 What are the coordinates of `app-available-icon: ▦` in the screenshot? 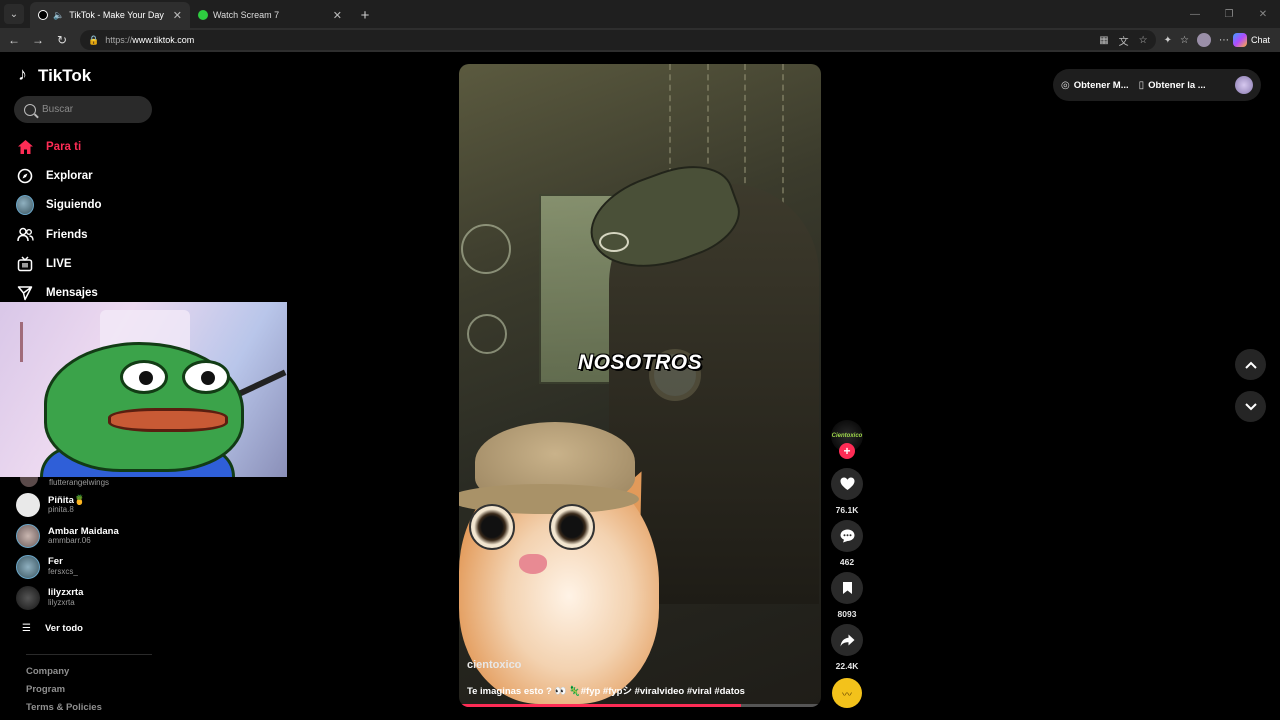 It's located at (1103, 40).